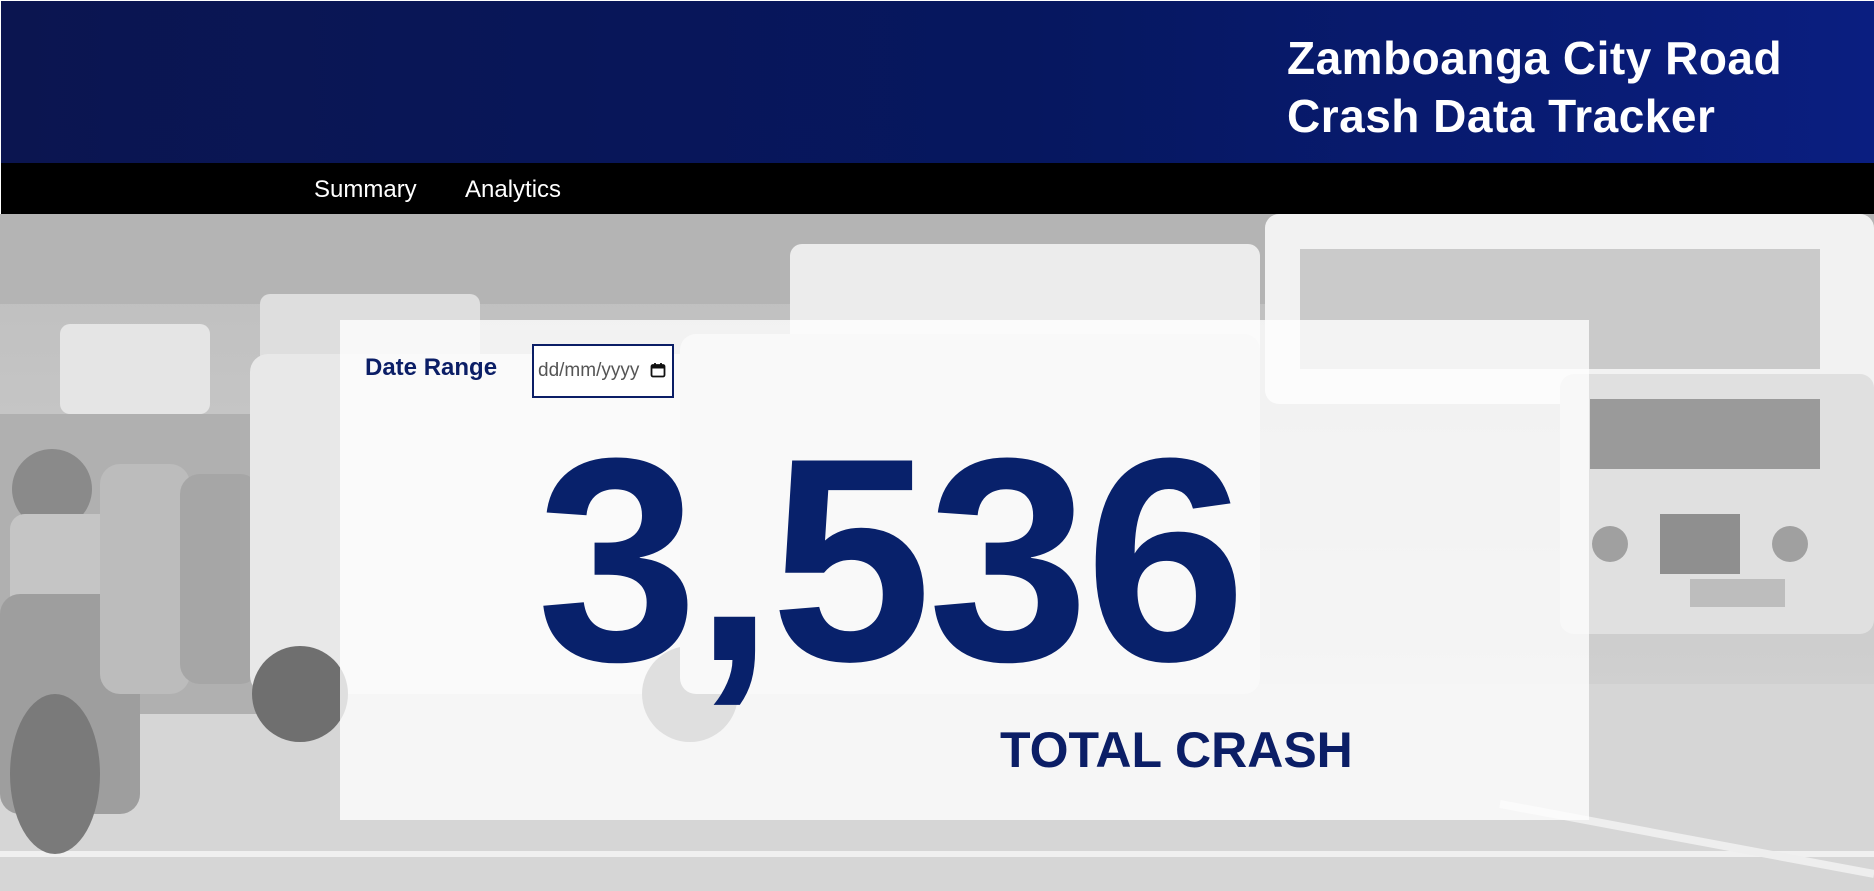  What do you see at coordinates (937, 188) in the screenshot?
I see `main-nav: Summary Analytics` at bounding box center [937, 188].